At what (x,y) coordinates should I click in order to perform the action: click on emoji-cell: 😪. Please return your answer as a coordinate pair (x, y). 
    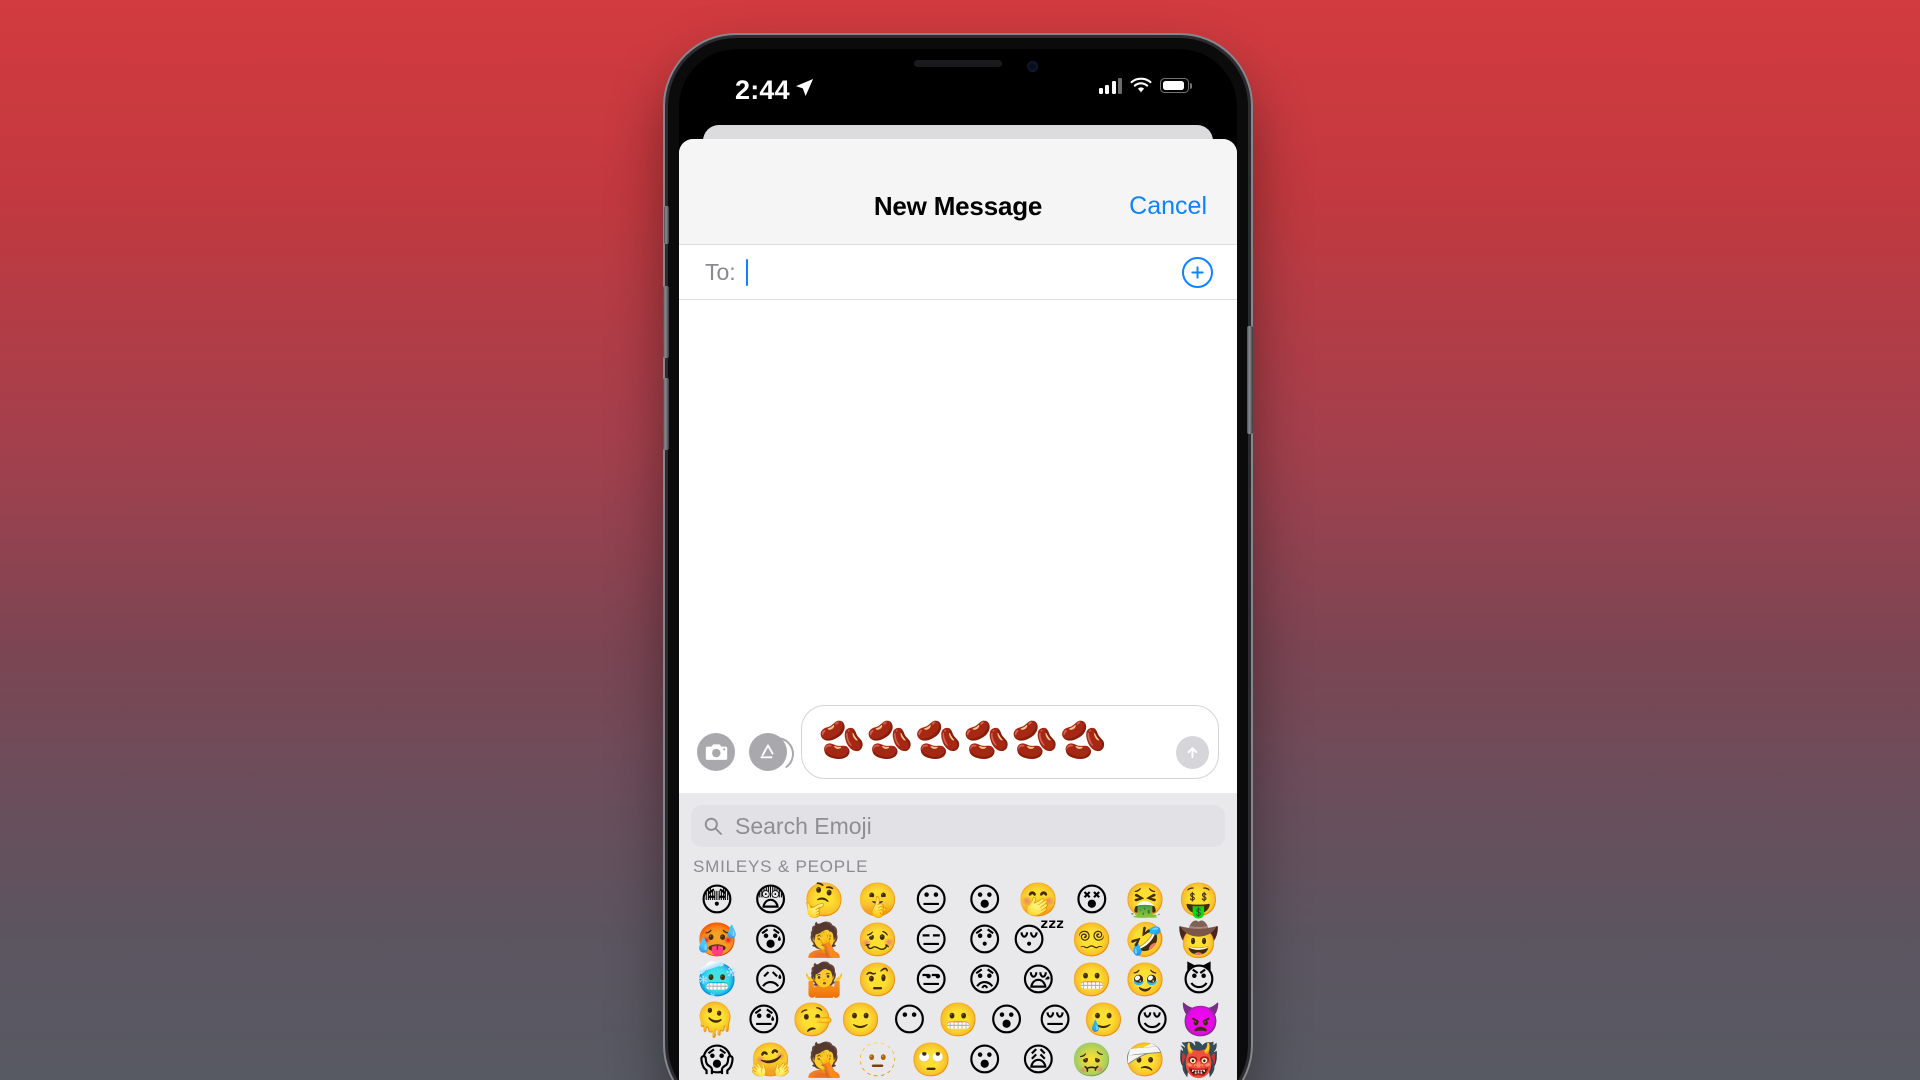
    Looking at the image, I should click on (1038, 979).